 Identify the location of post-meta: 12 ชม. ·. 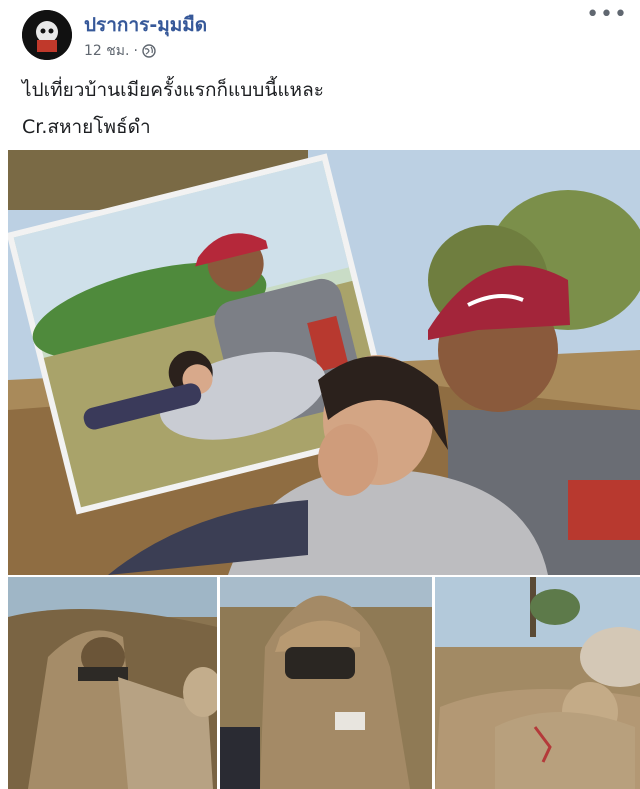
(120, 51).